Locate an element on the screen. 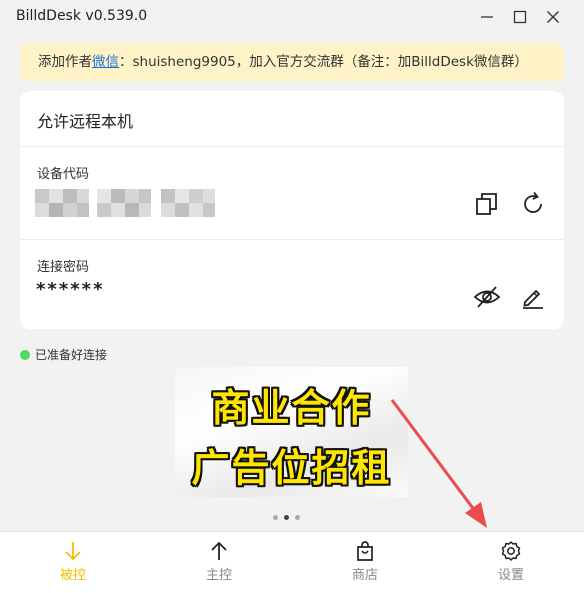  arrow-up-icon is located at coordinates (219, 550).